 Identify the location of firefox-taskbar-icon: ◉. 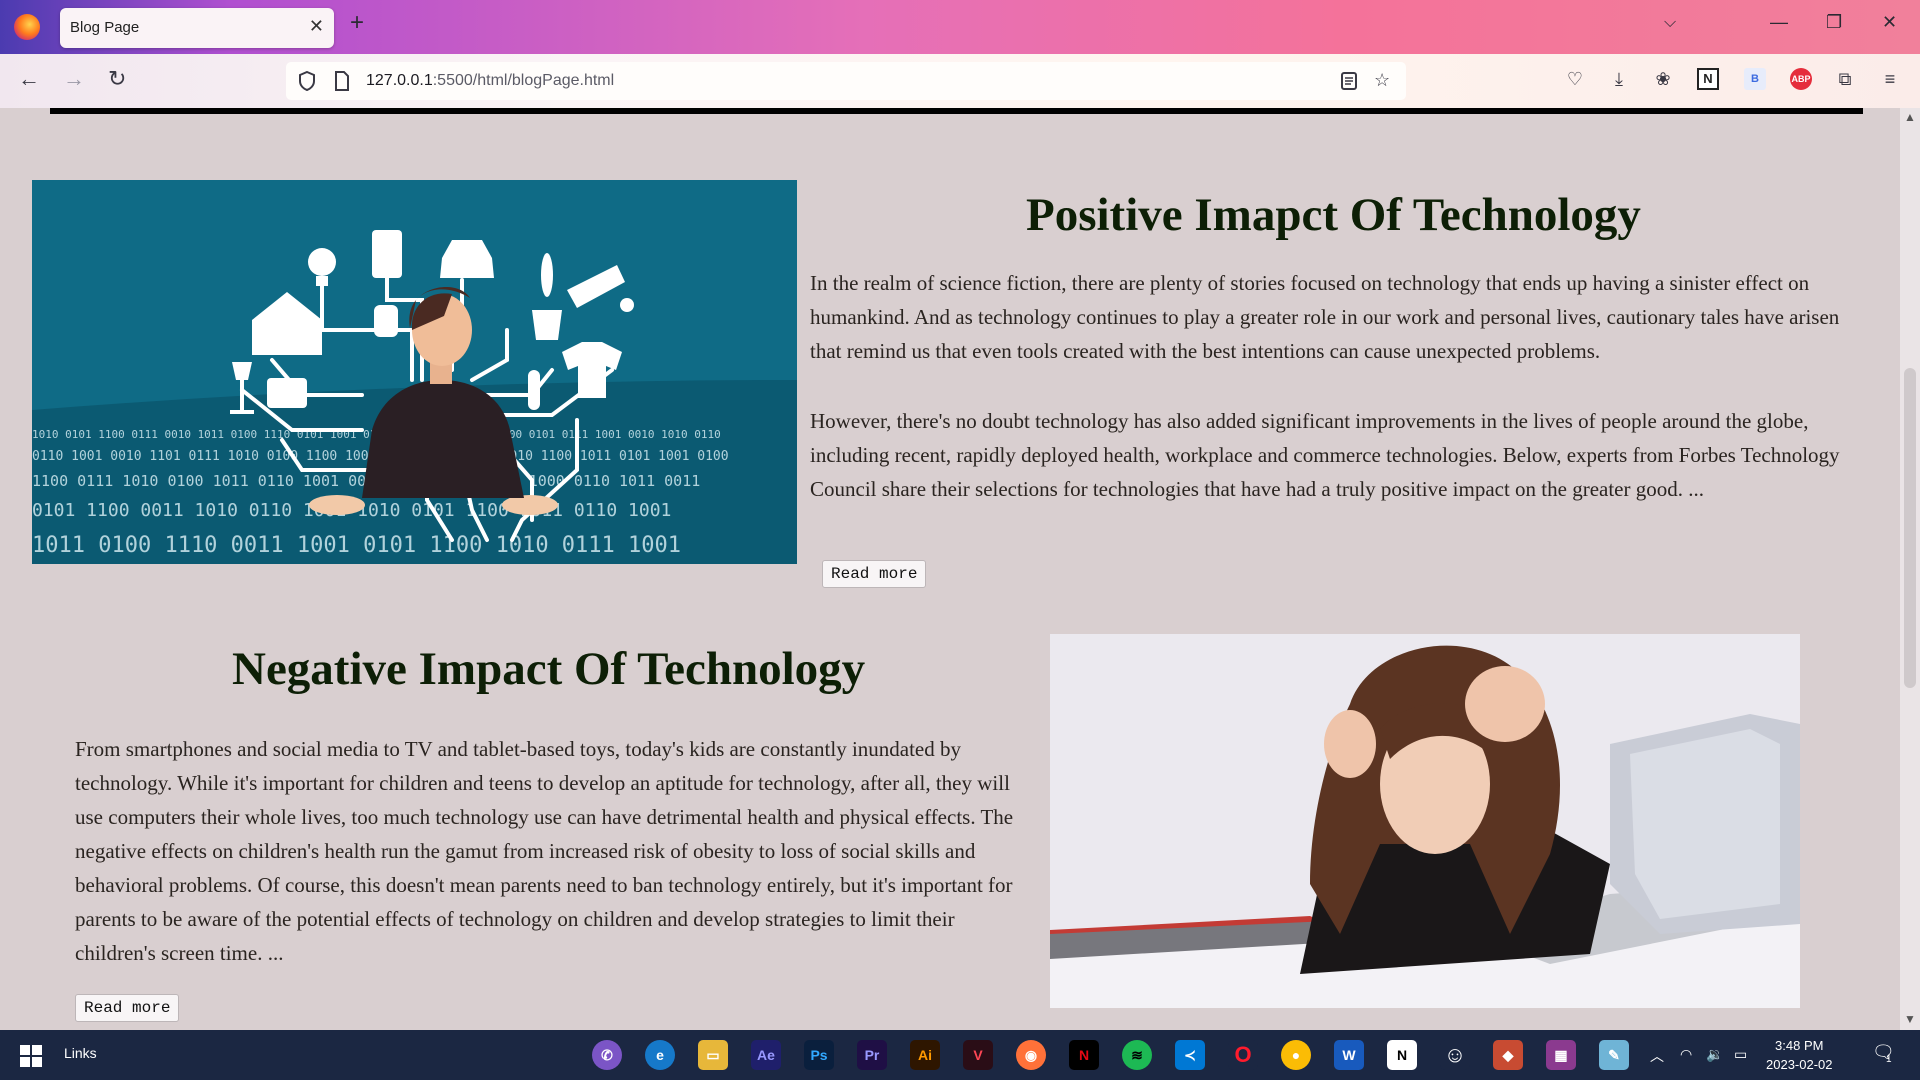
(1031, 1055).